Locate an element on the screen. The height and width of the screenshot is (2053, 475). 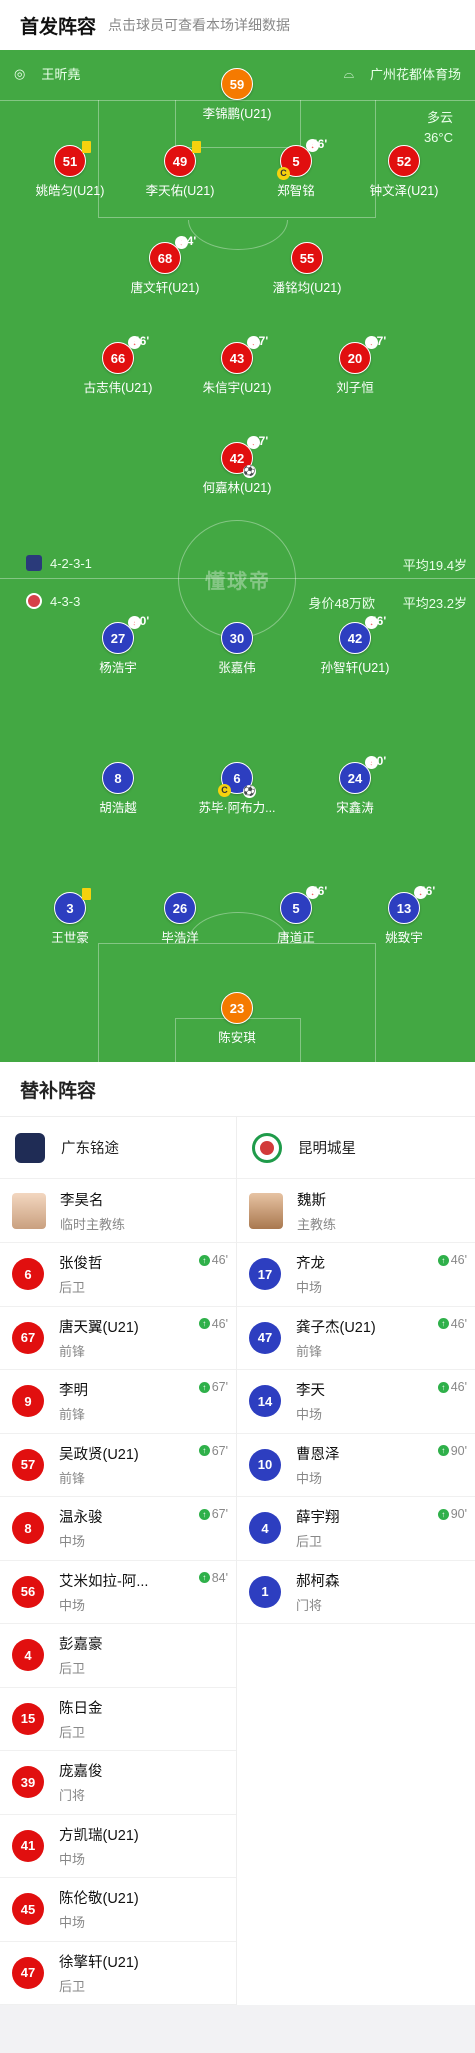
weather: 多云 36°C is located at coordinates (438, 128).